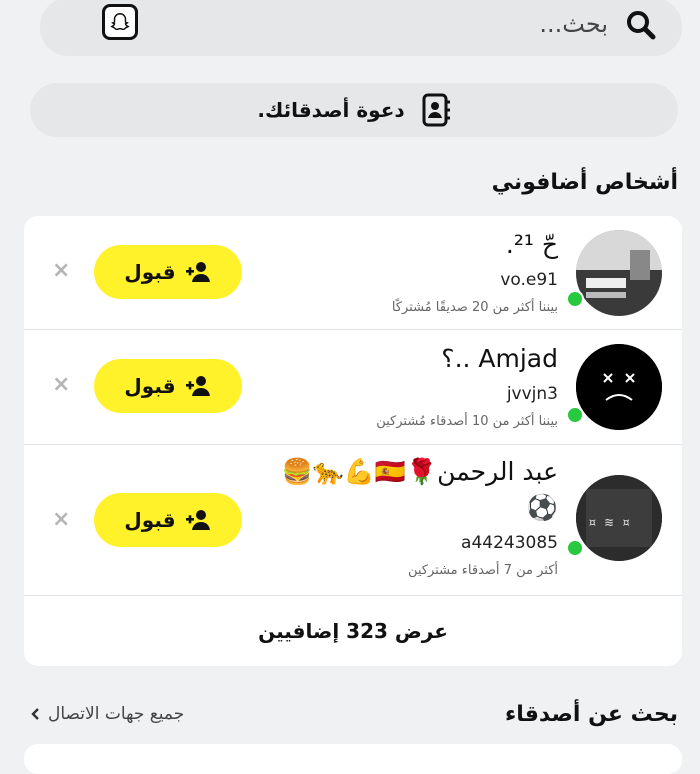 The width and height of the screenshot is (700, 774). I want to click on search-icon, so click(641, 25).